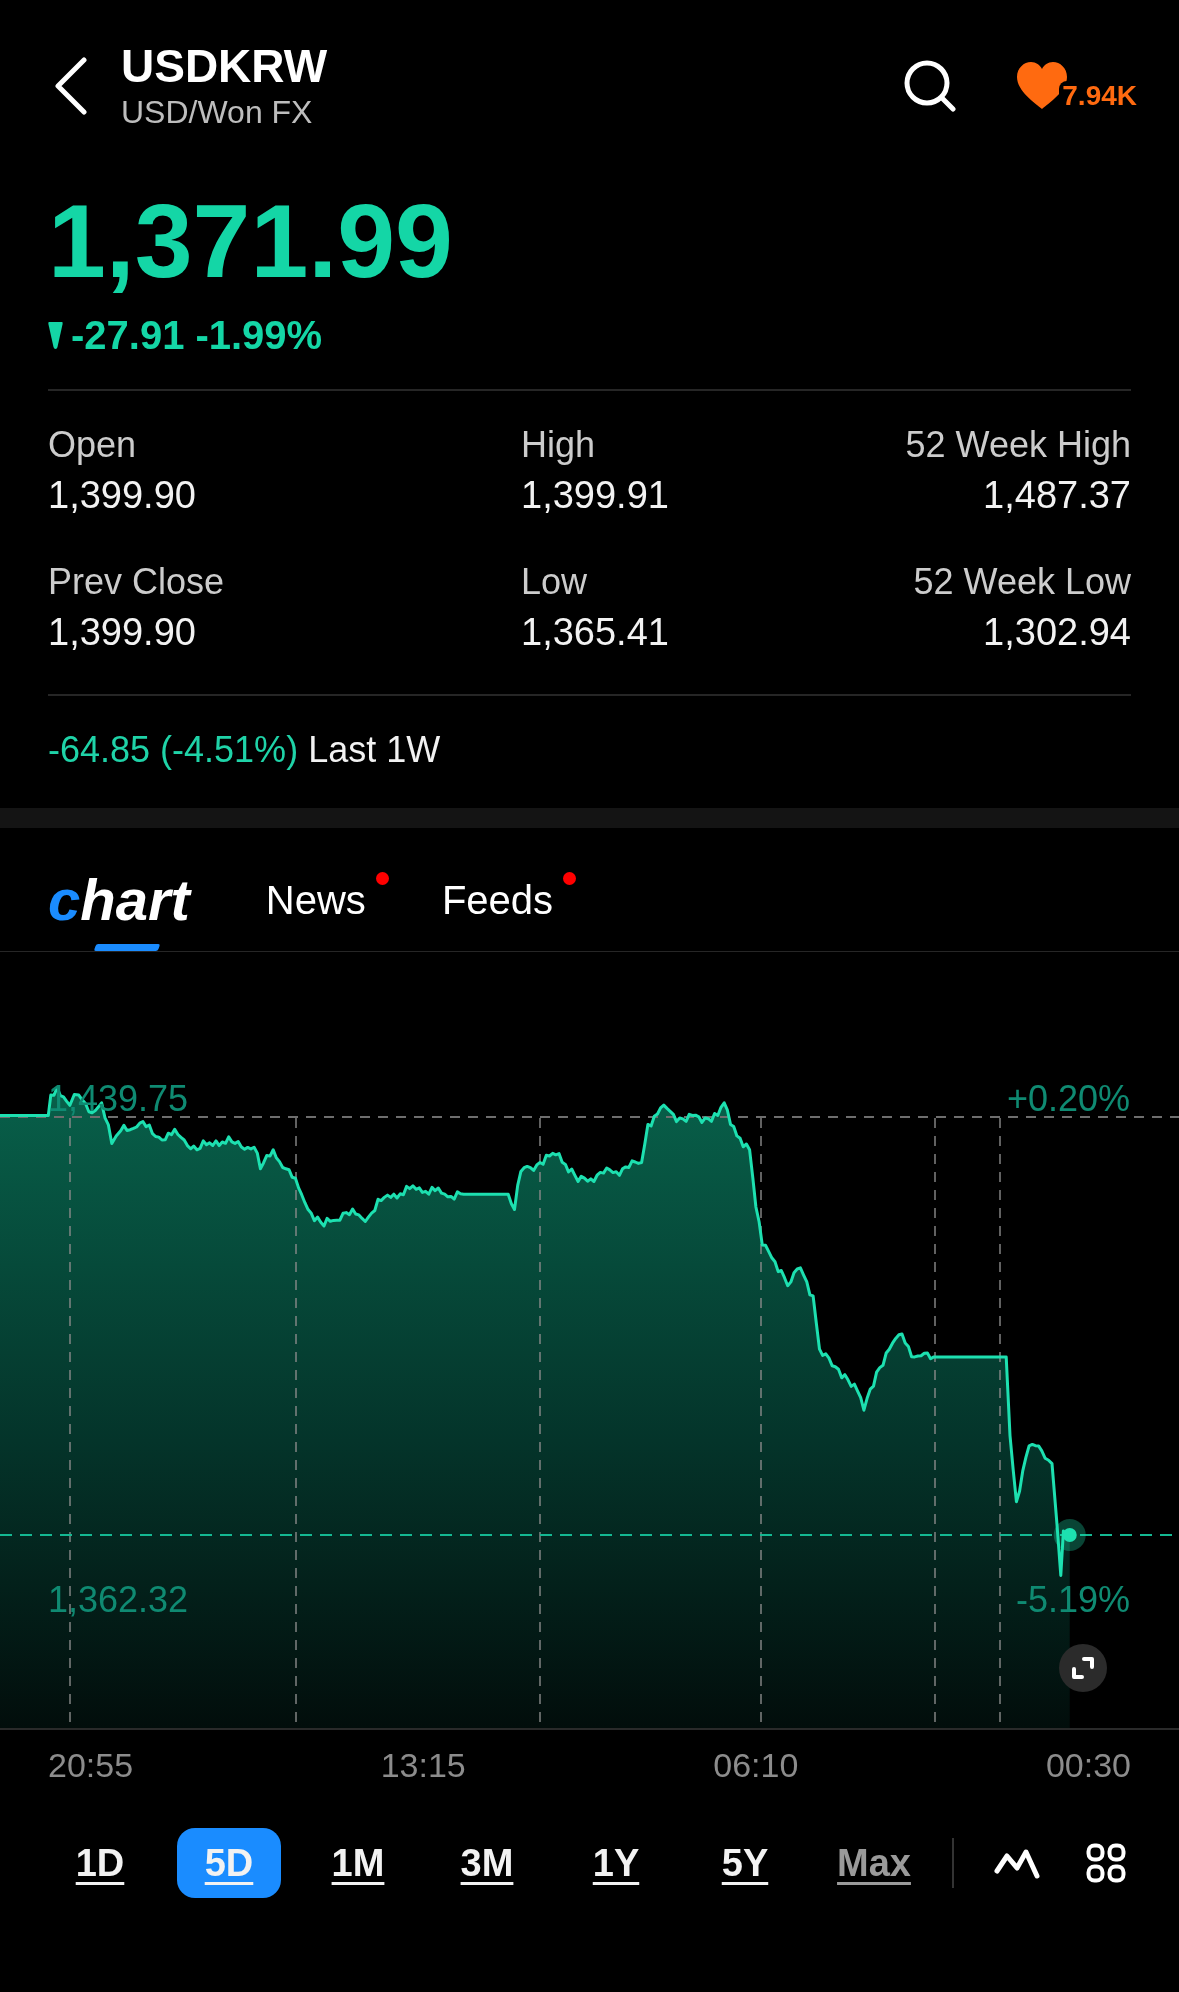 This screenshot has width=1179, height=1992. I want to click on time-axis-label: 20:55, so click(91, 1765).